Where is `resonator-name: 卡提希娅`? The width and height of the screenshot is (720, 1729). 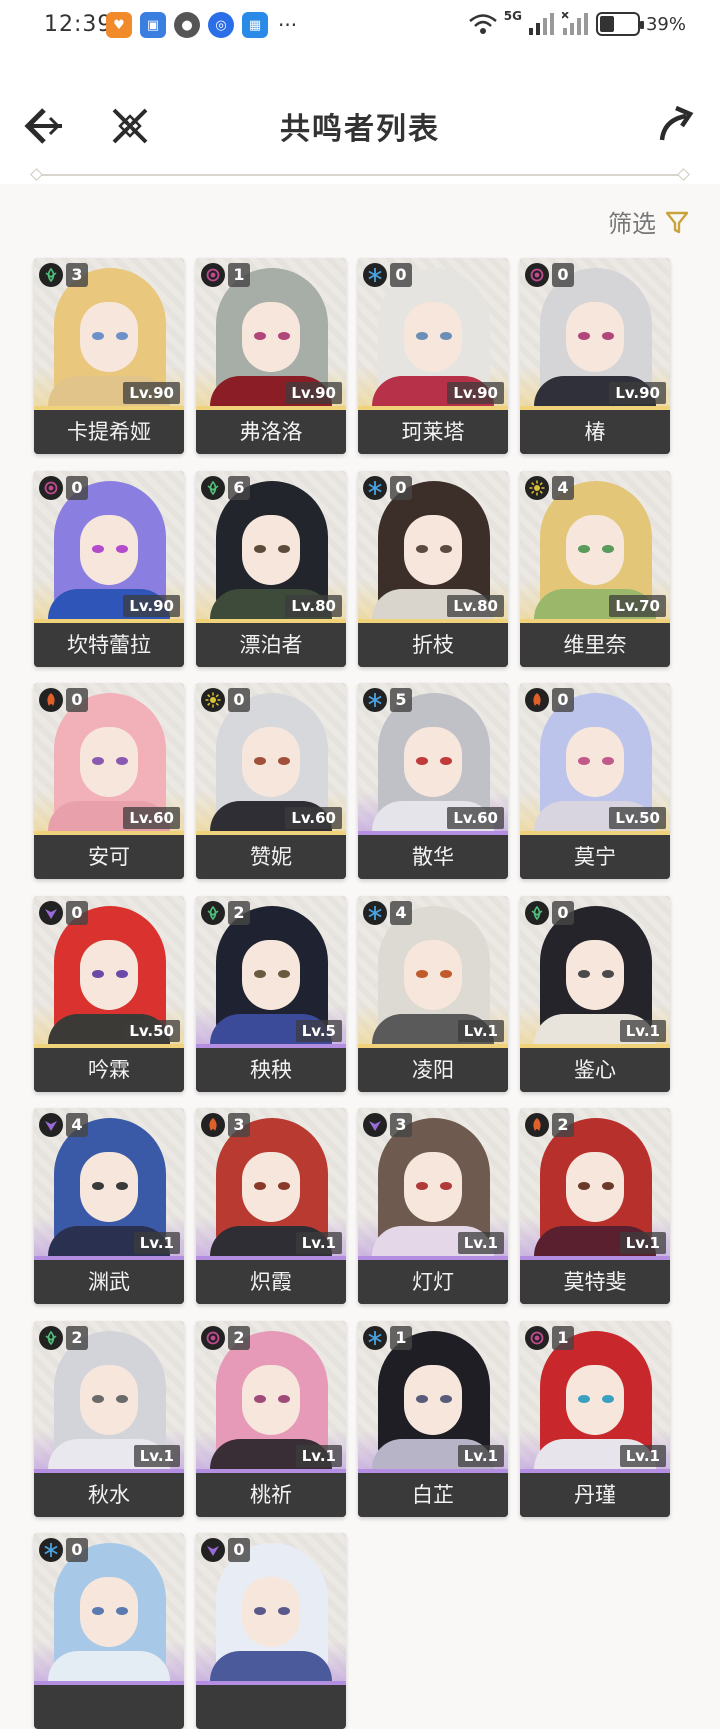
resonator-name: 卡提希娅 is located at coordinates (109, 432).